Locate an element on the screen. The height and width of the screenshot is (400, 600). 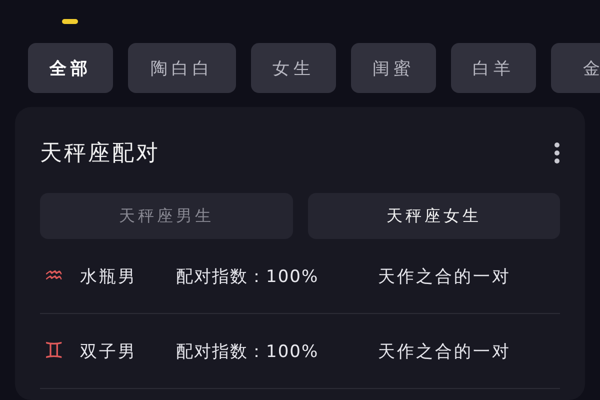
sign-name: 水瓶男 is located at coordinates (109, 277).